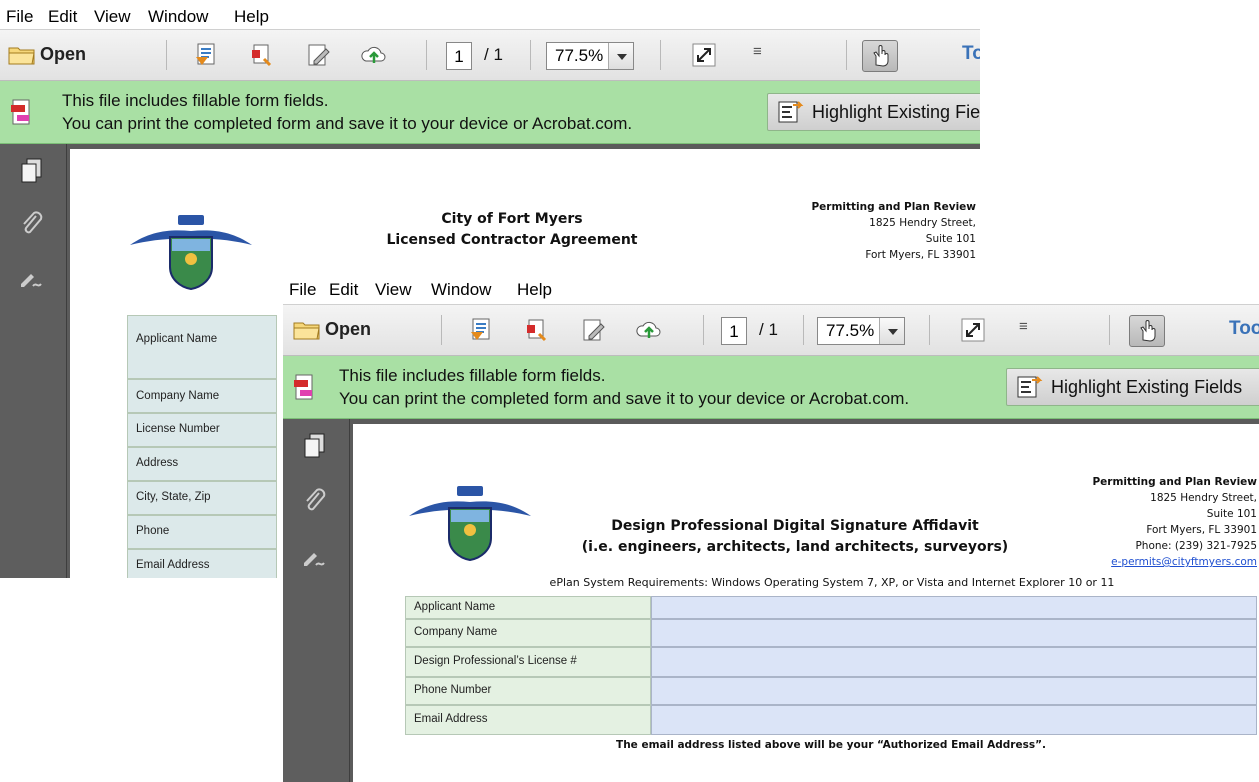  Describe the element at coordinates (950, 239) in the screenshot. I see `office-suite: Suite 101` at that location.